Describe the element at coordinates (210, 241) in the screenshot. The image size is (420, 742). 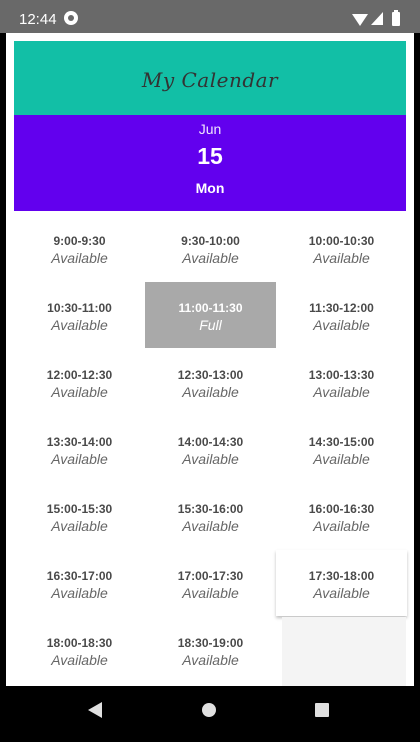
I see `slot-time: 9:30-10:00` at that location.